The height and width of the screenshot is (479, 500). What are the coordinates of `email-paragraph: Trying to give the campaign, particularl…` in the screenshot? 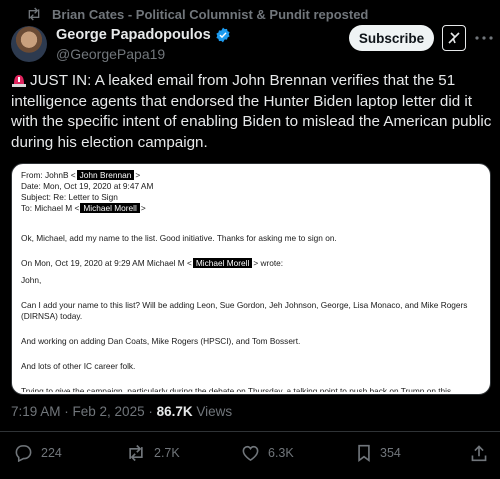 It's located at (236, 390).